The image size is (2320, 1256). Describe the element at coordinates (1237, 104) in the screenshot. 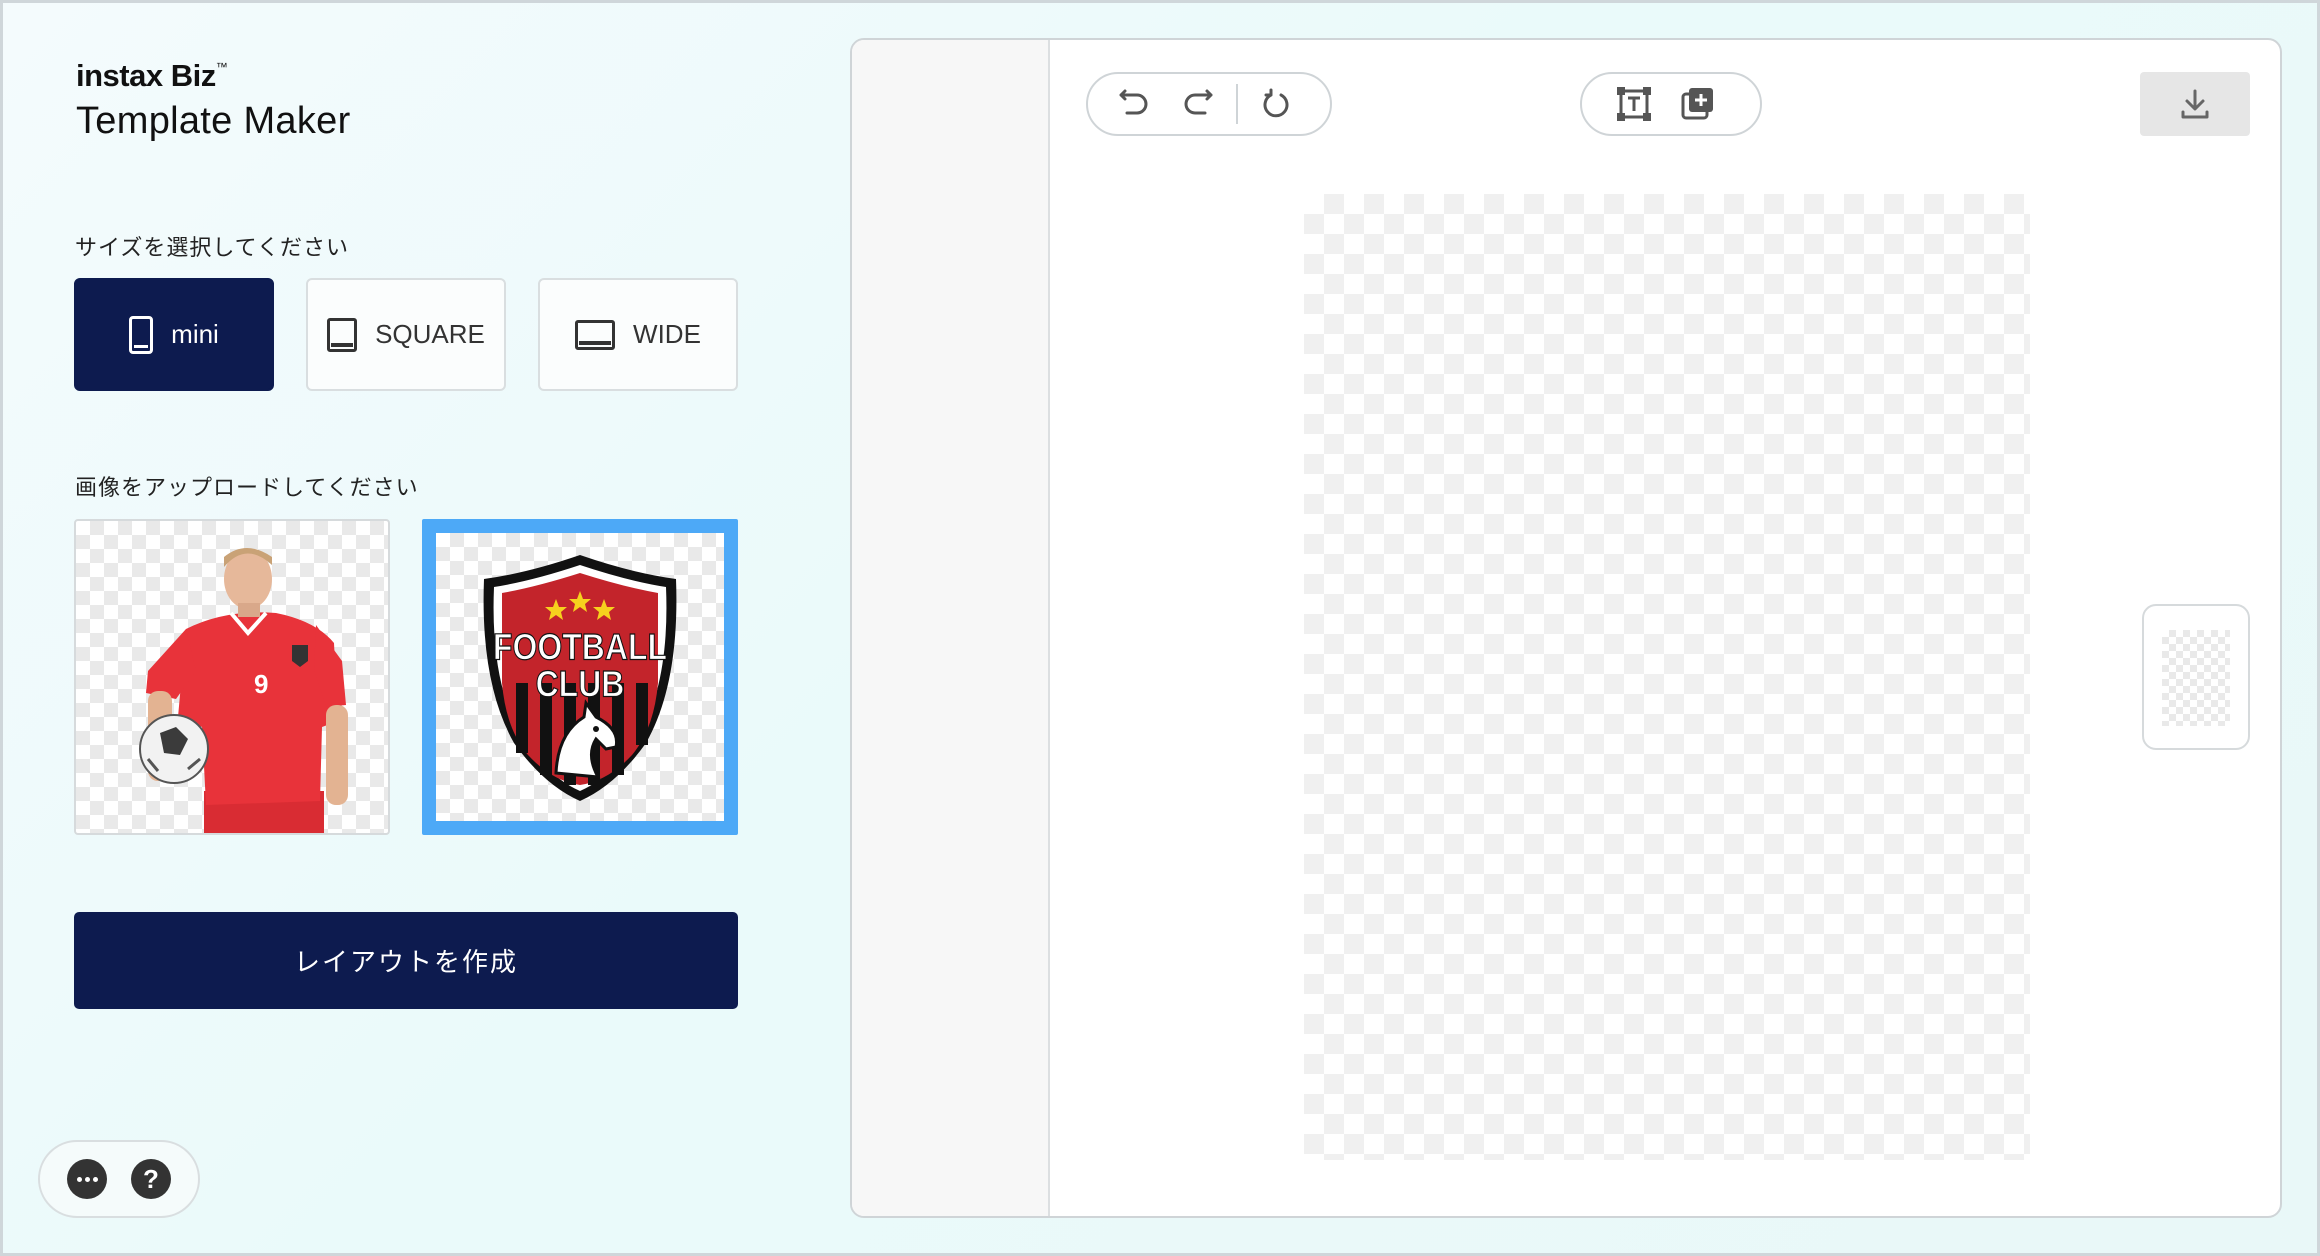

I see `toolbar-separator` at that location.